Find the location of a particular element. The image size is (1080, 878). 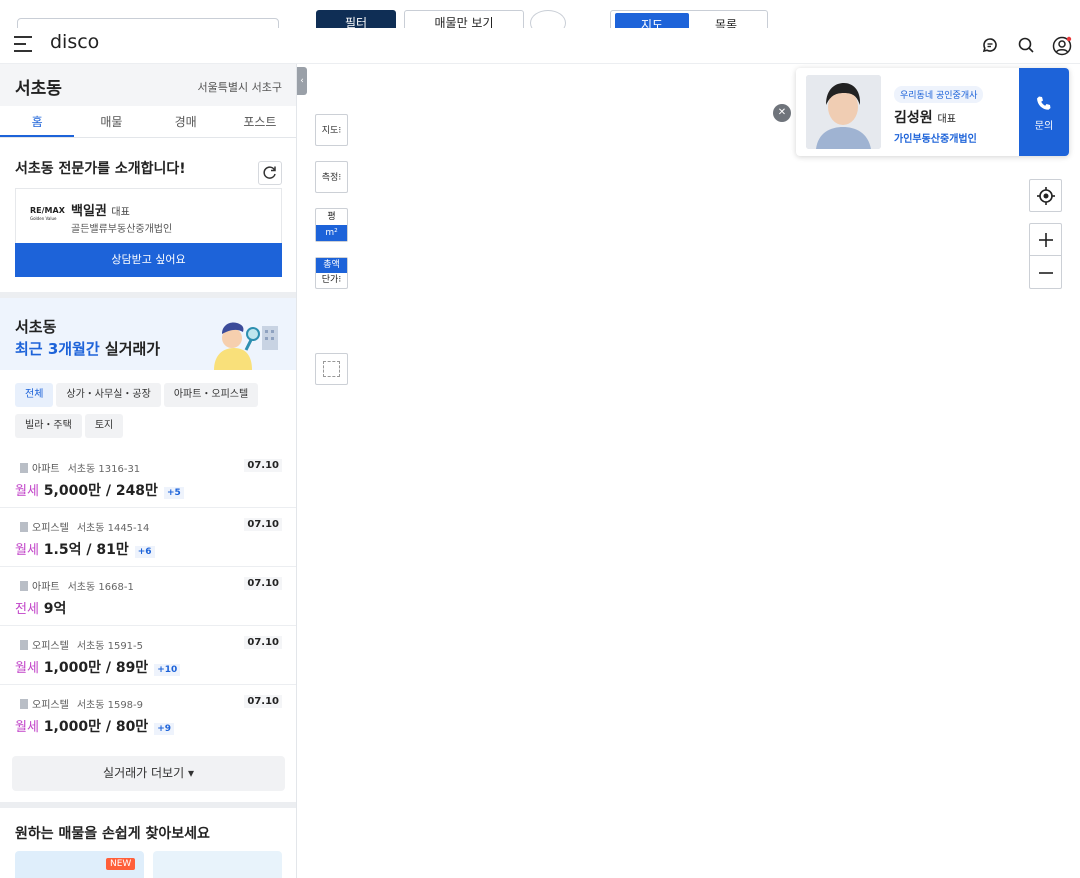

sidebar-tabs: 홈 매물 경매 포스트 is located at coordinates (148, 122).